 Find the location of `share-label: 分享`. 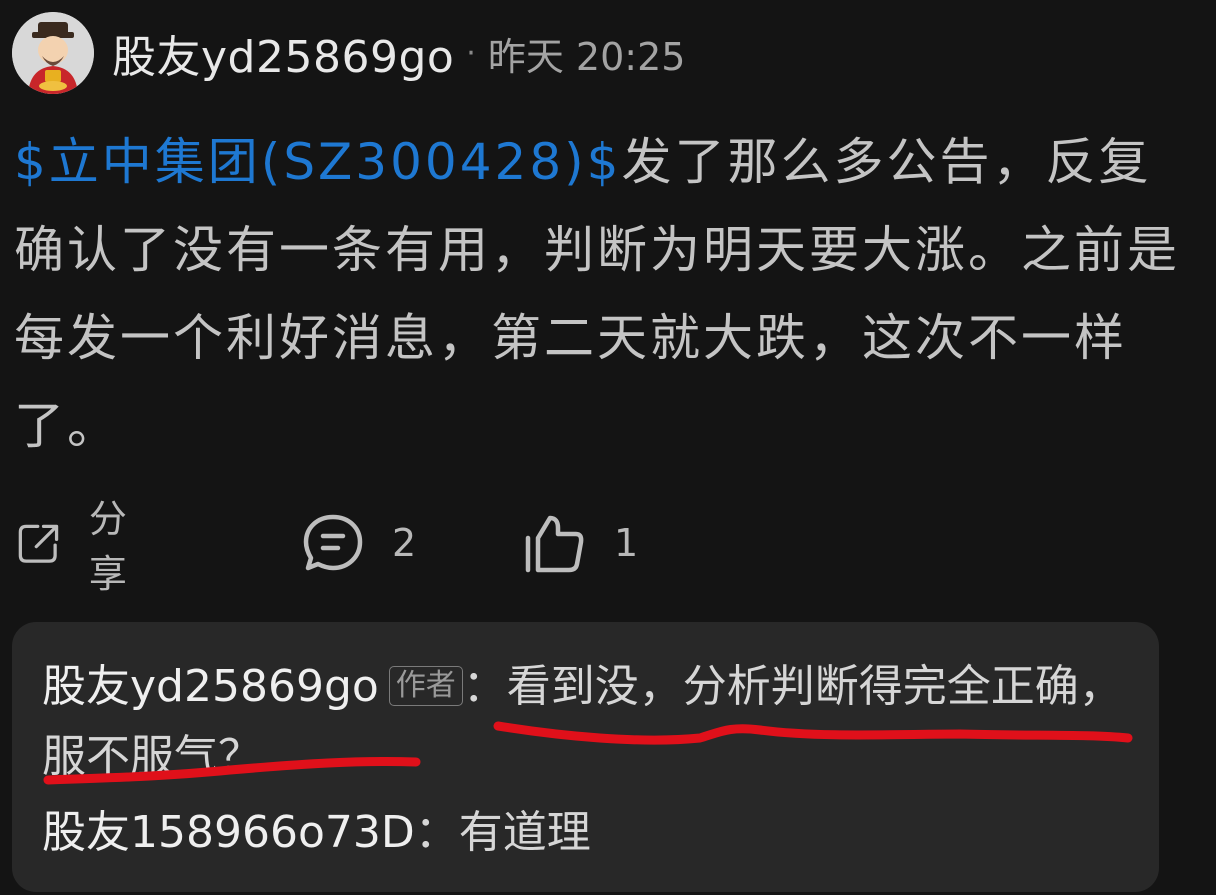

share-label: 分享 is located at coordinates (107, 546).